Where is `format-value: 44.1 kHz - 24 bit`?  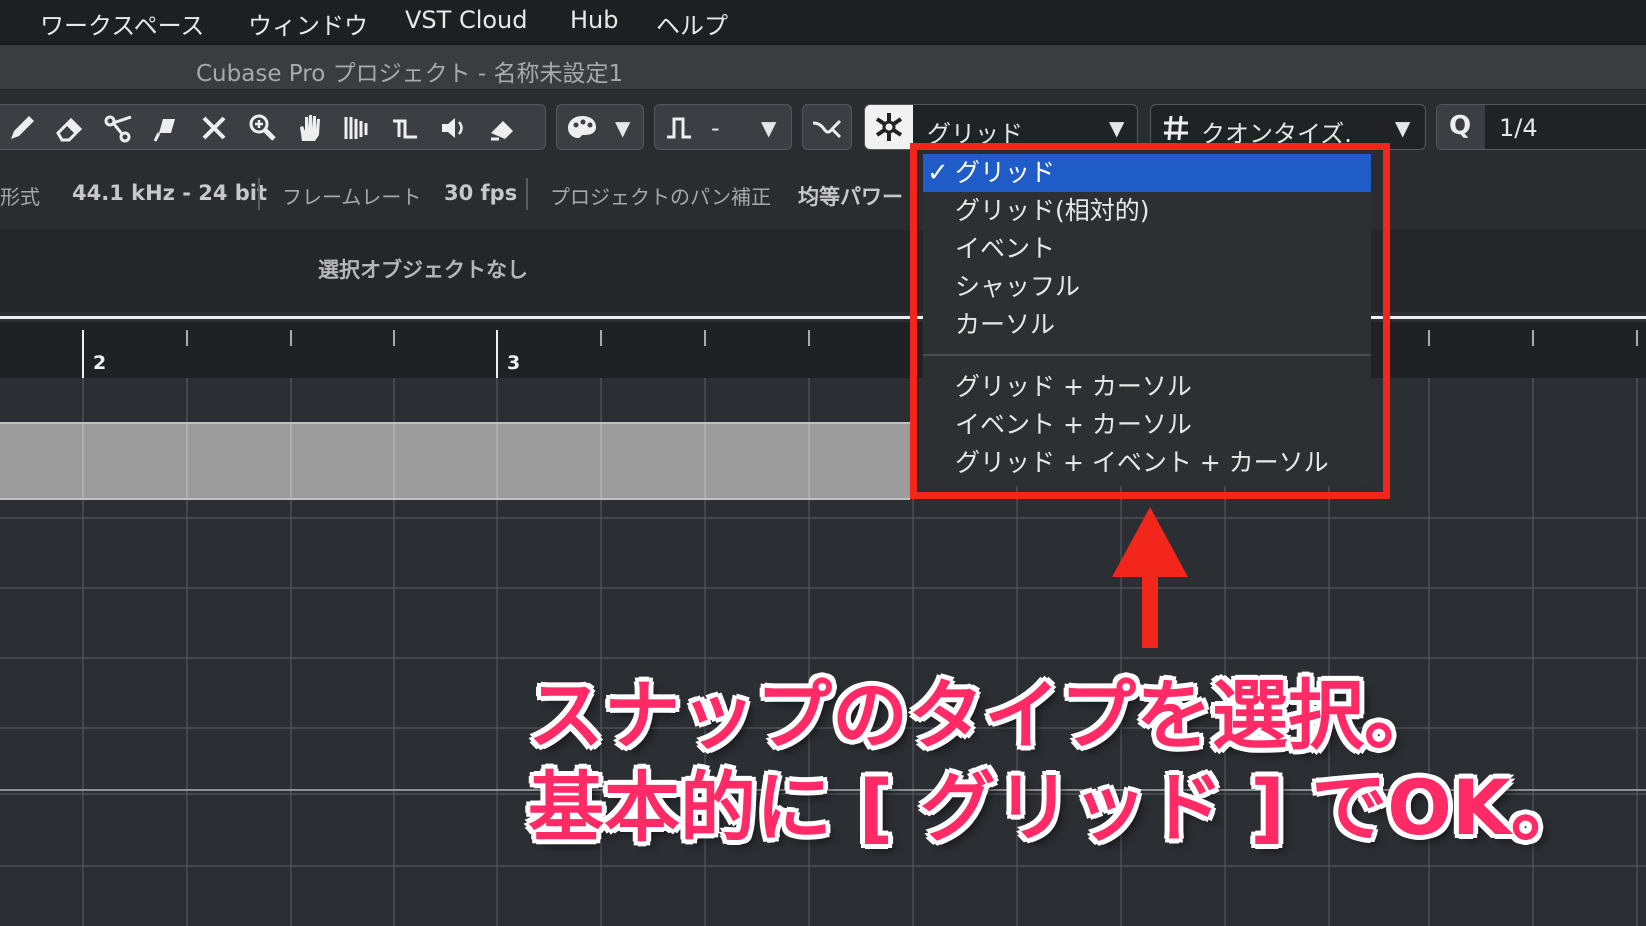 format-value: 44.1 kHz - 24 bit is located at coordinates (169, 193).